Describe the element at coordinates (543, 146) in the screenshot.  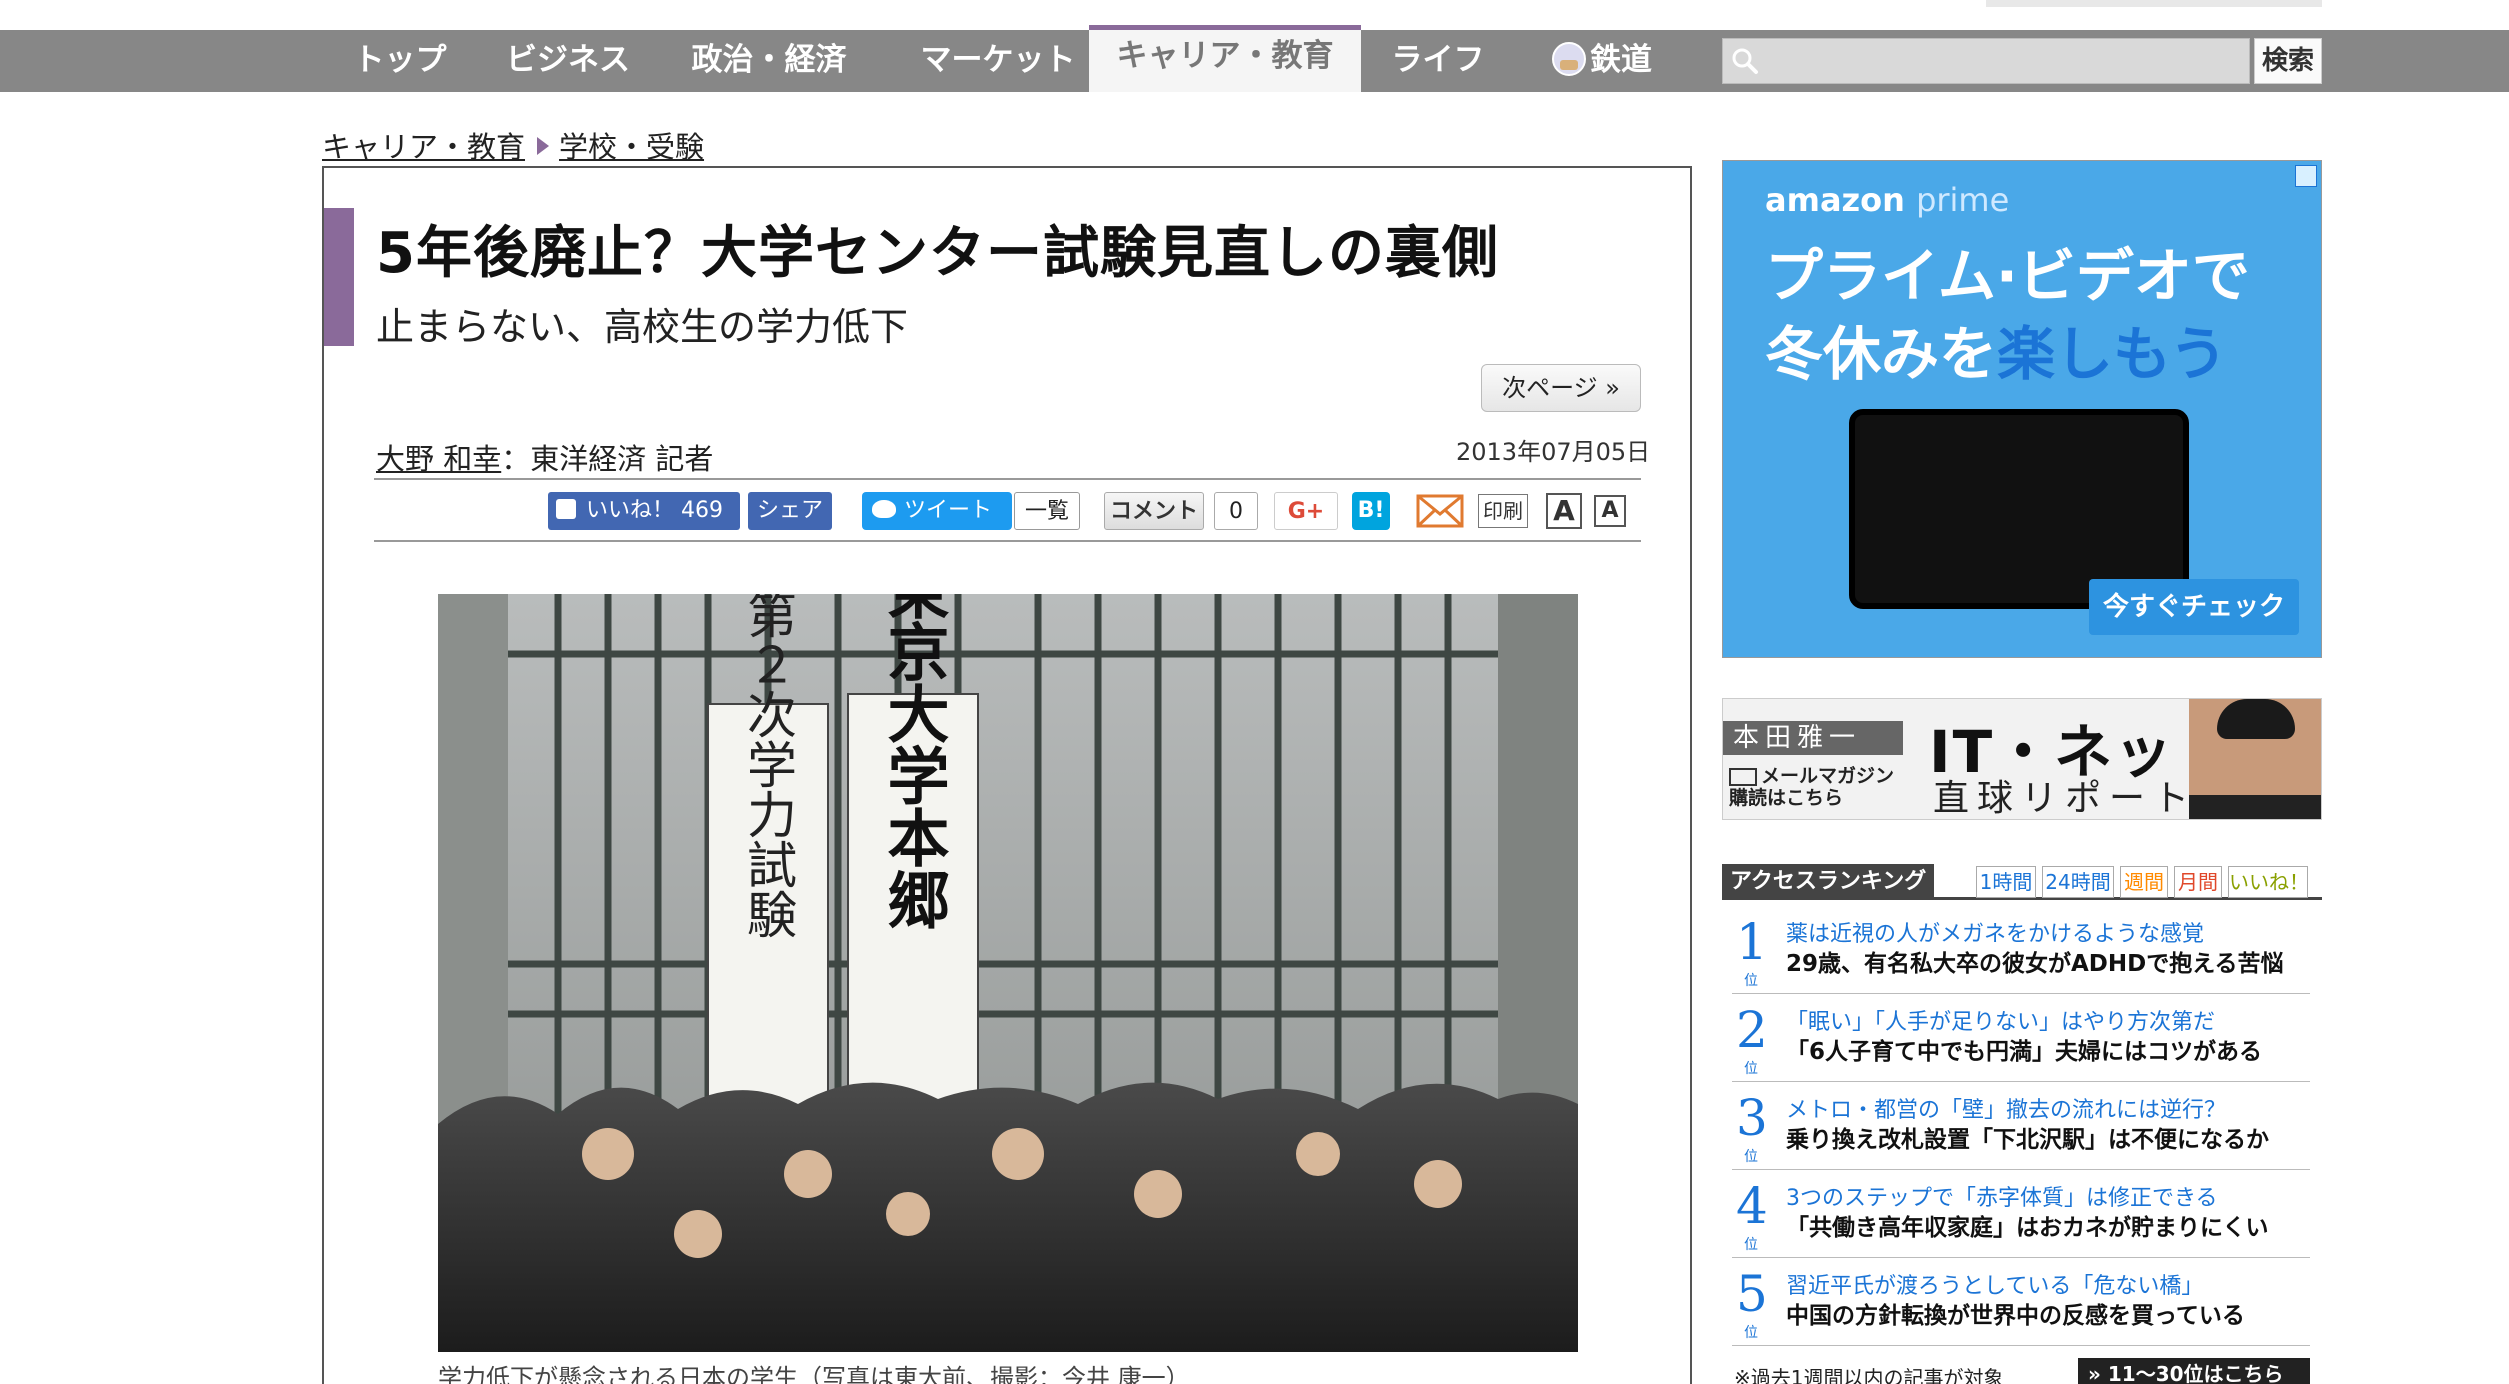
I see `breadcrumb-arrow-icon` at that location.